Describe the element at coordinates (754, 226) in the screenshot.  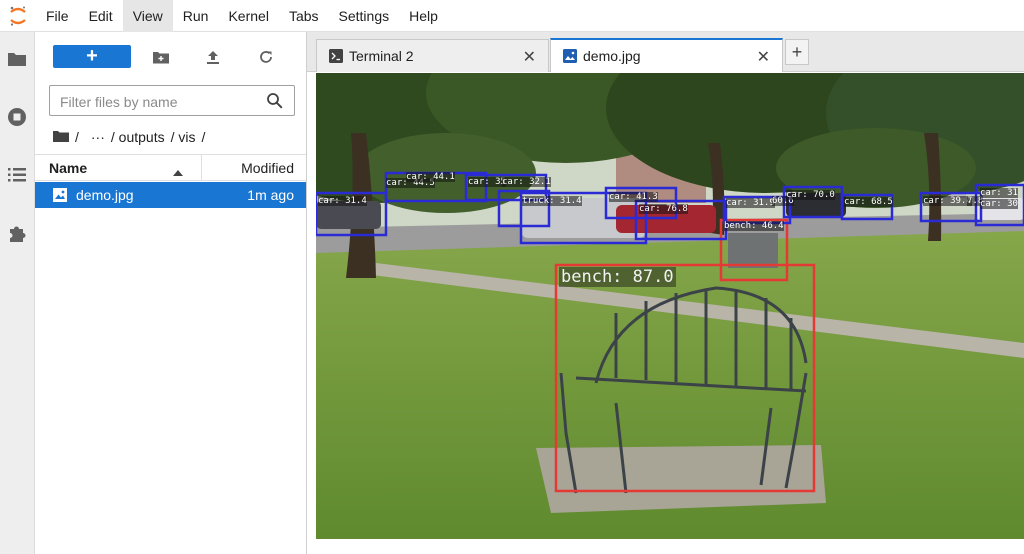
I see `detection-label-bench-small: bench: 46.4` at that location.